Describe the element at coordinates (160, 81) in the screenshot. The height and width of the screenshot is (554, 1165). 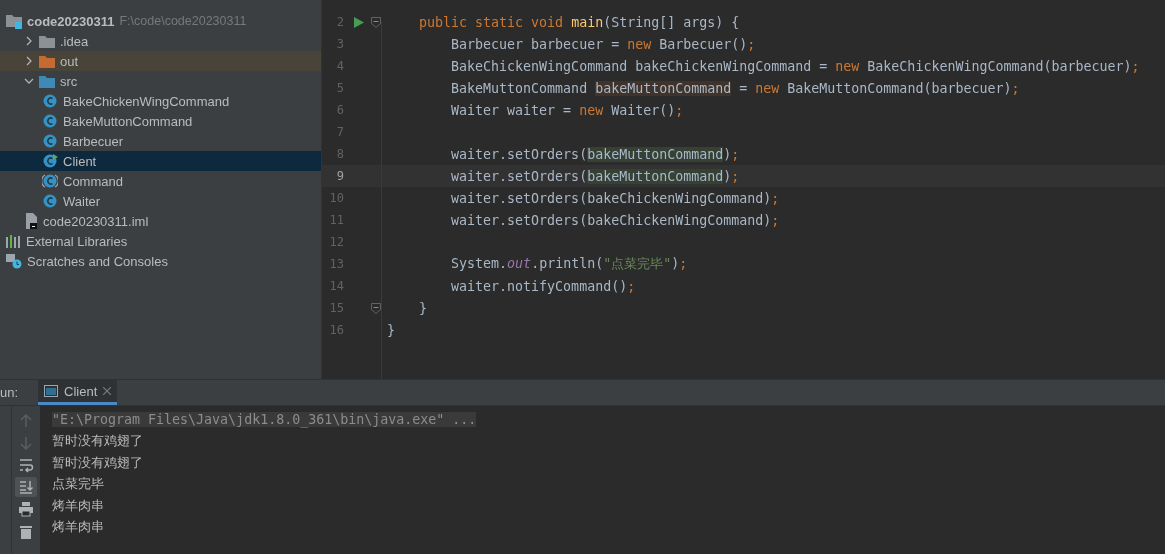
I see `tree-row: src` at that location.